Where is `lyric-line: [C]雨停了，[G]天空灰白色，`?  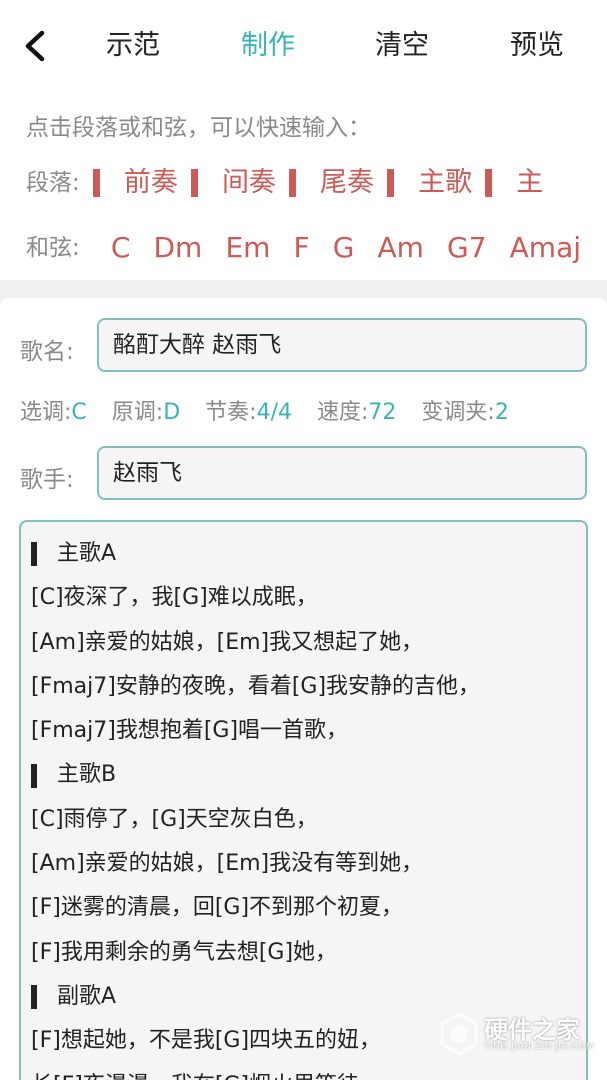 lyric-line: [C]雨停了，[G]天空灰白色， is located at coordinates (174, 819).